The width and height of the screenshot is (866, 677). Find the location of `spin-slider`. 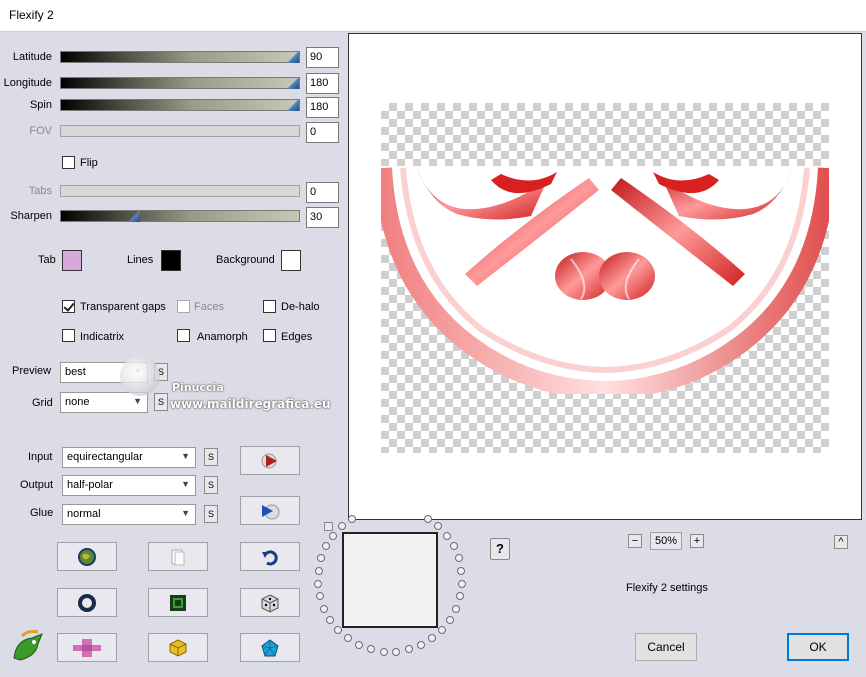

spin-slider is located at coordinates (180, 105).